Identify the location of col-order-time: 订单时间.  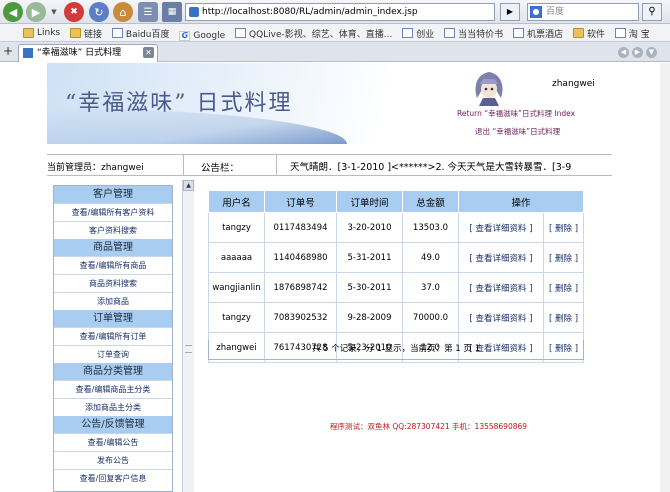
(369, 201).